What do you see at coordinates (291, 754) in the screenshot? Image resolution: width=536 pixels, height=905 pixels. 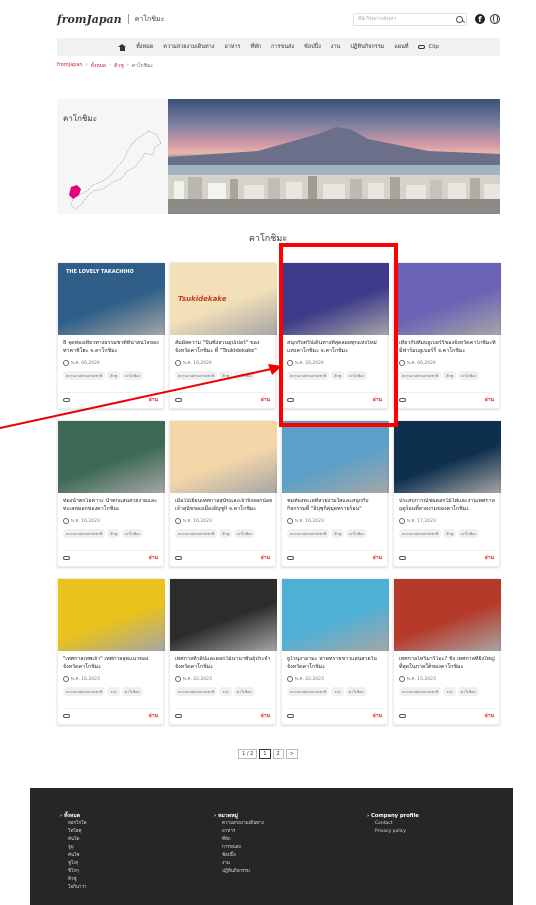 I see `next-page-button: >` at bounding box center [291, 754].